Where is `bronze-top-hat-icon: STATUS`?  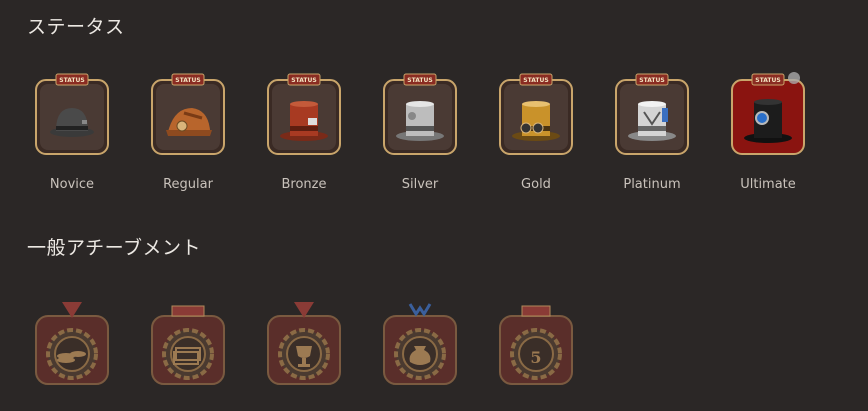
bronze-top-hat-icon: STATUS is located at coordinates (304, 114).